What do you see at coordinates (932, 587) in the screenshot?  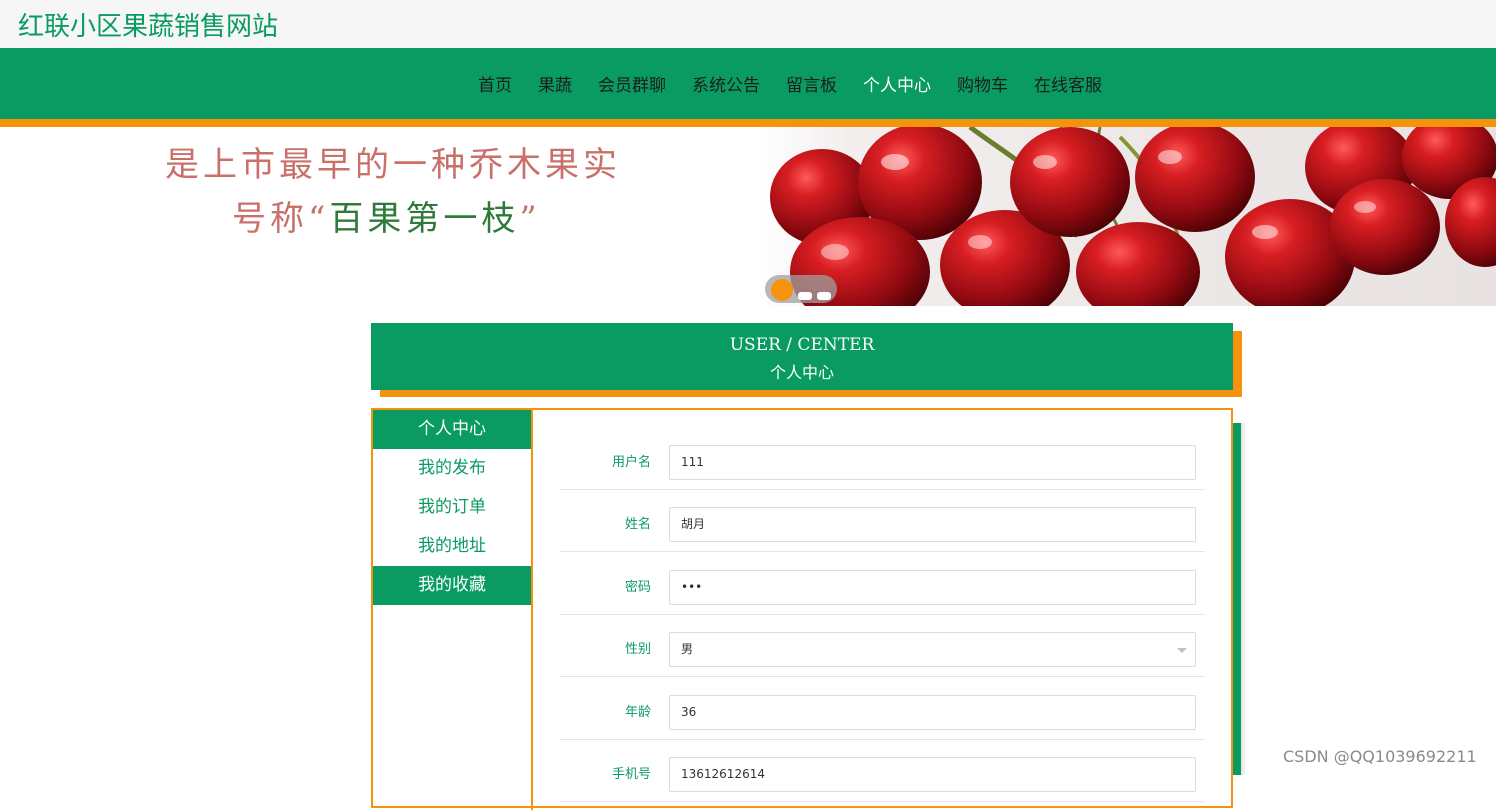 I see `password-input: •••` at bounding box center [932, 587].